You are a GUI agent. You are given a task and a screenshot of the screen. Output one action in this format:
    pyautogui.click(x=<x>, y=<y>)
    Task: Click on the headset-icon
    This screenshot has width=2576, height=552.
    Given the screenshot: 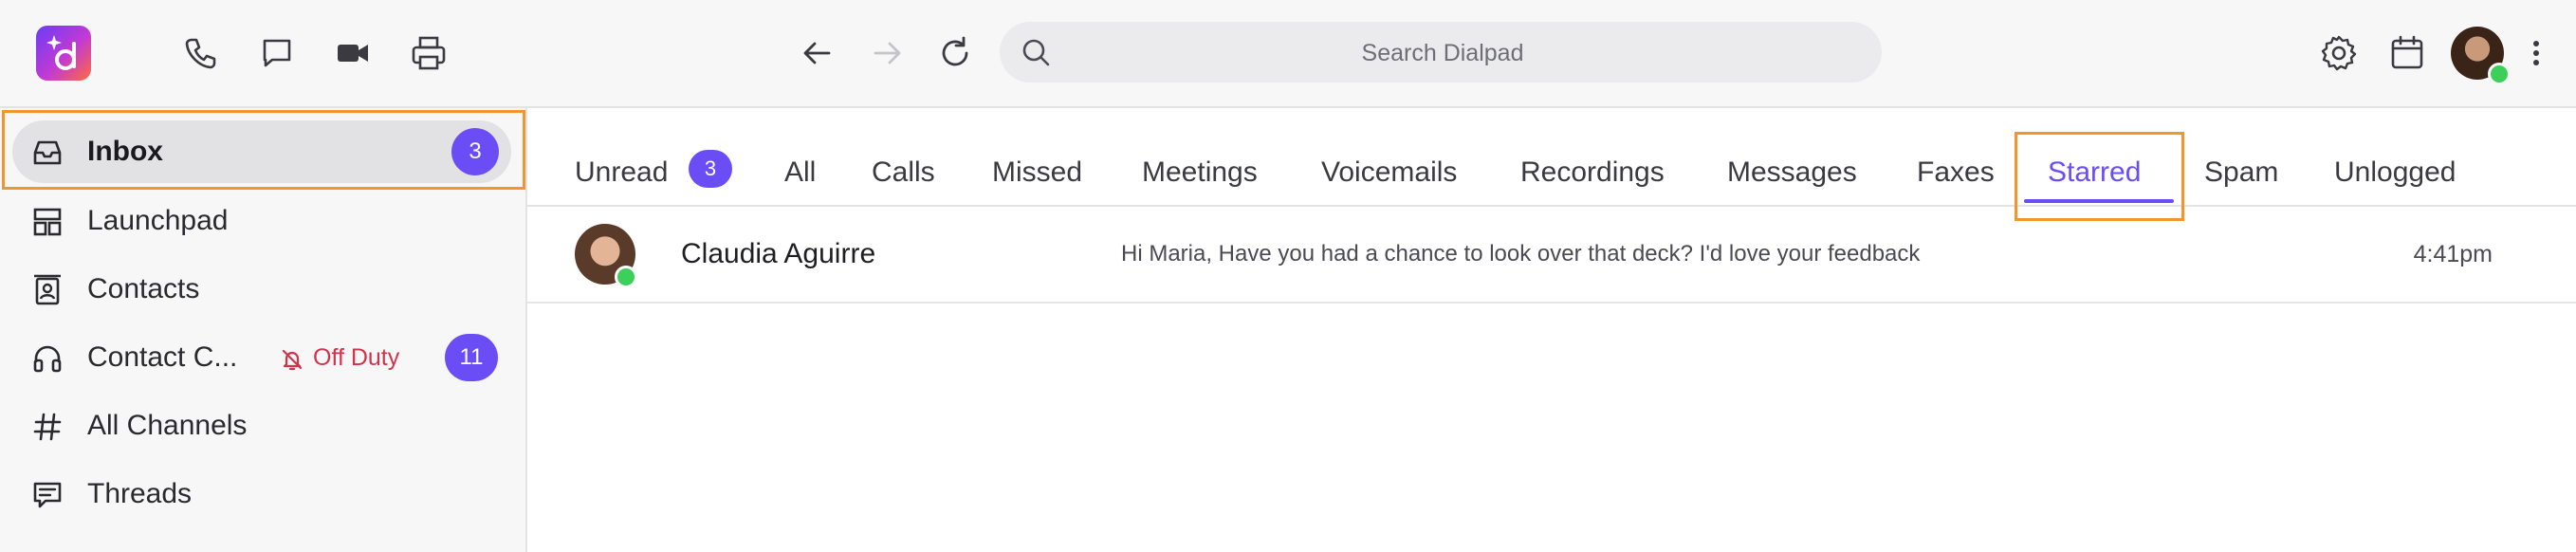 What is the action you would take?
    pyautogui.click(x=47, y=358)
    